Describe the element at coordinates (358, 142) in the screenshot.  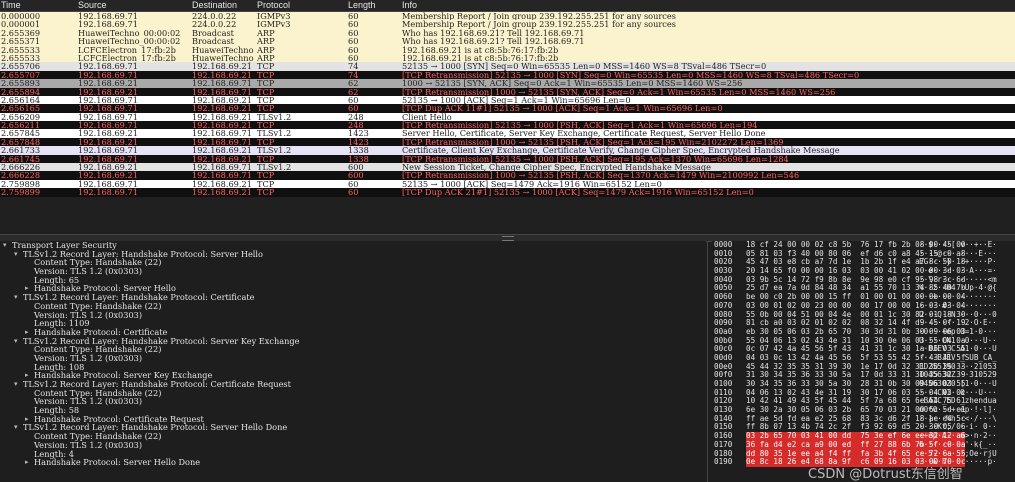
I see `cell-length: 1423` at that location.